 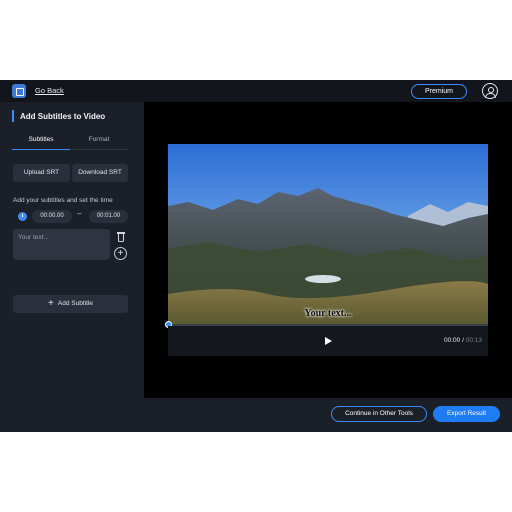 What do you see at coordinates (473, 340) in the screenshot?
I see `duration: 00:13` at bounding box center [473, 340].